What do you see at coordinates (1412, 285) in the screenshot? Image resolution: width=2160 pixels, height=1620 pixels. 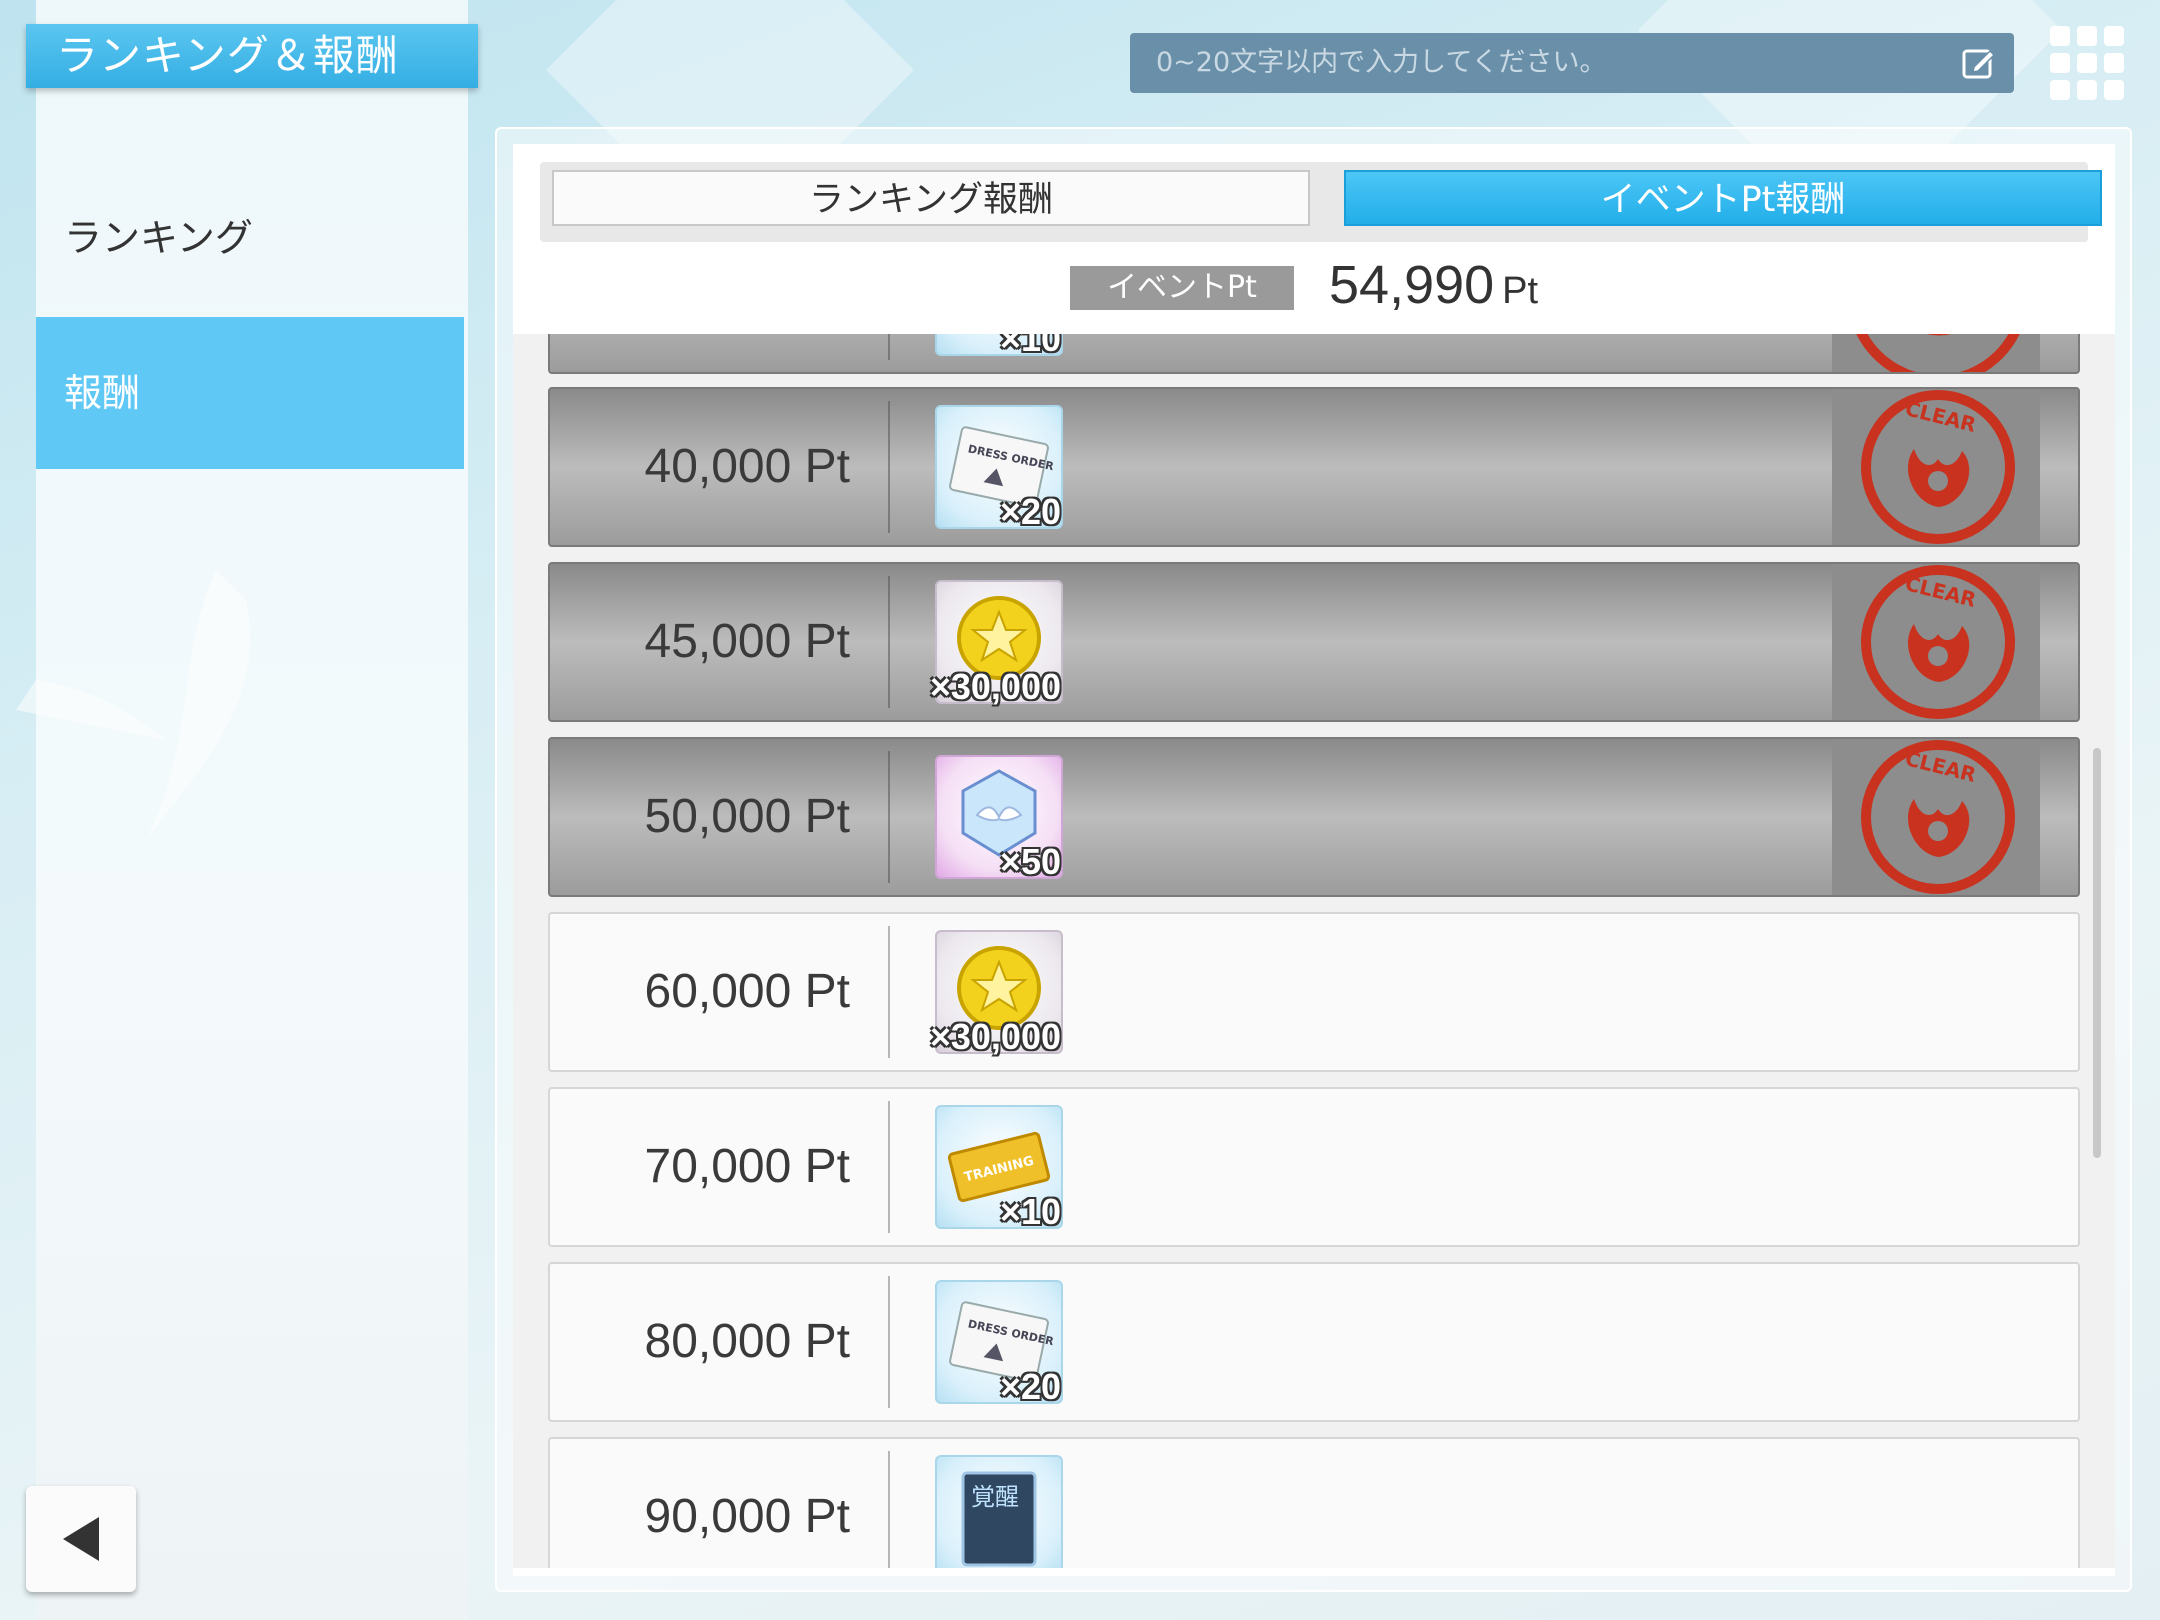 I see `event-pt-number: 54,990` at bounding box center [1412, 285].